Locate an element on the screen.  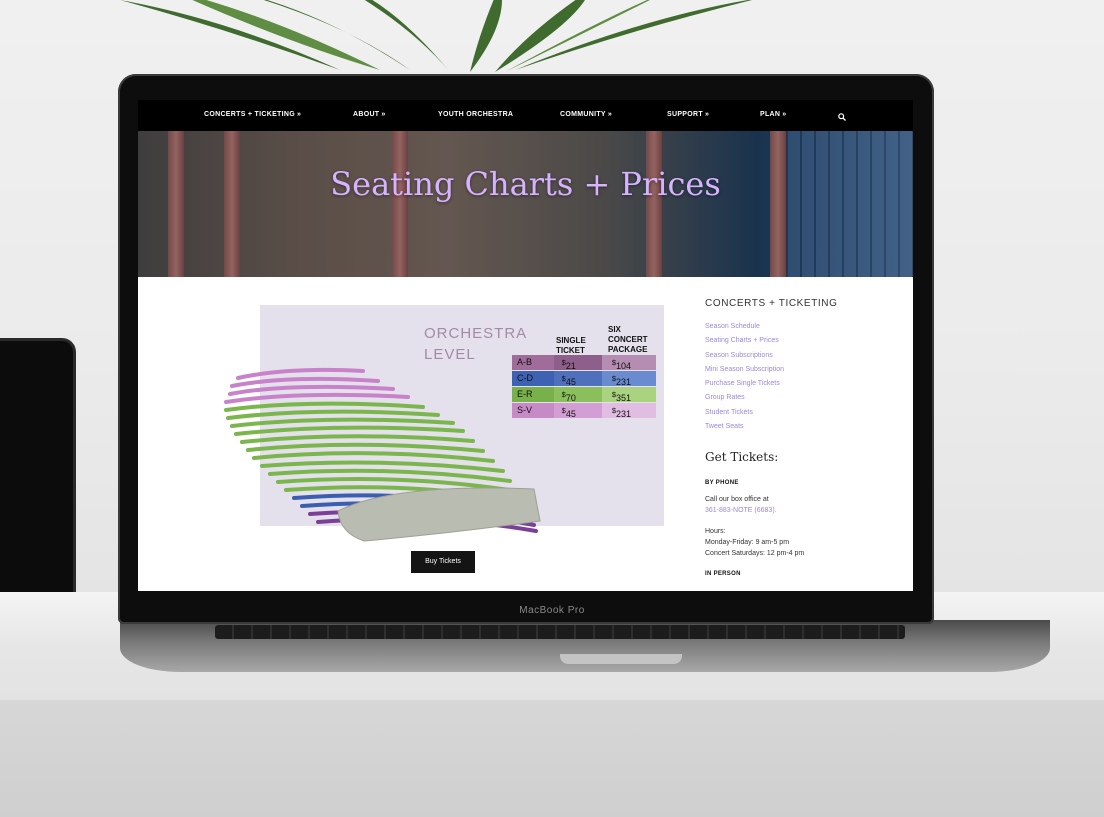
header-line: SIX is located at coordinates (614, 329).